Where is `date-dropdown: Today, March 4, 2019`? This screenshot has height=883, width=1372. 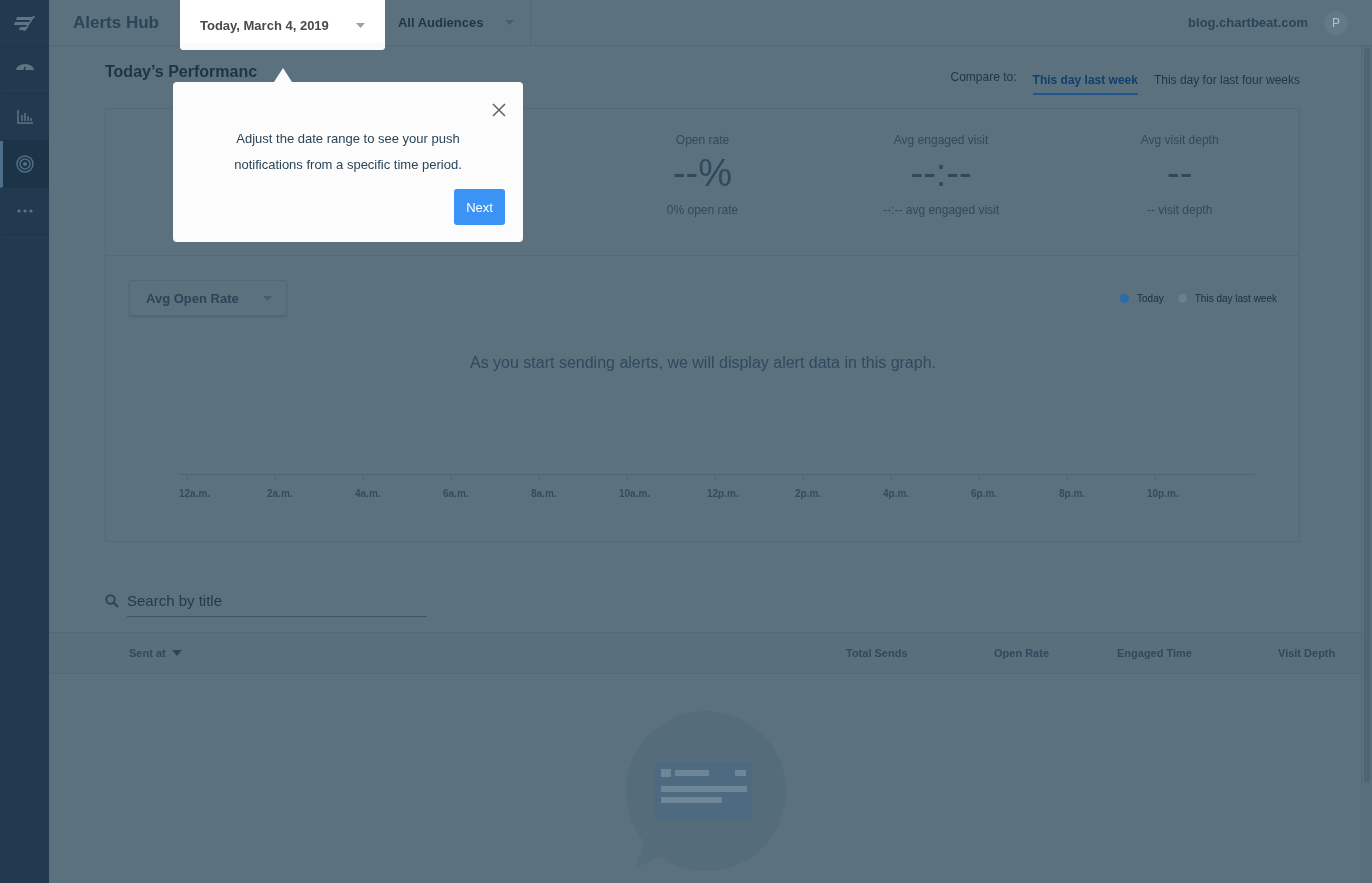 date-dropdown: Today, March 4, 2019 is located at coordinates (282, 25).